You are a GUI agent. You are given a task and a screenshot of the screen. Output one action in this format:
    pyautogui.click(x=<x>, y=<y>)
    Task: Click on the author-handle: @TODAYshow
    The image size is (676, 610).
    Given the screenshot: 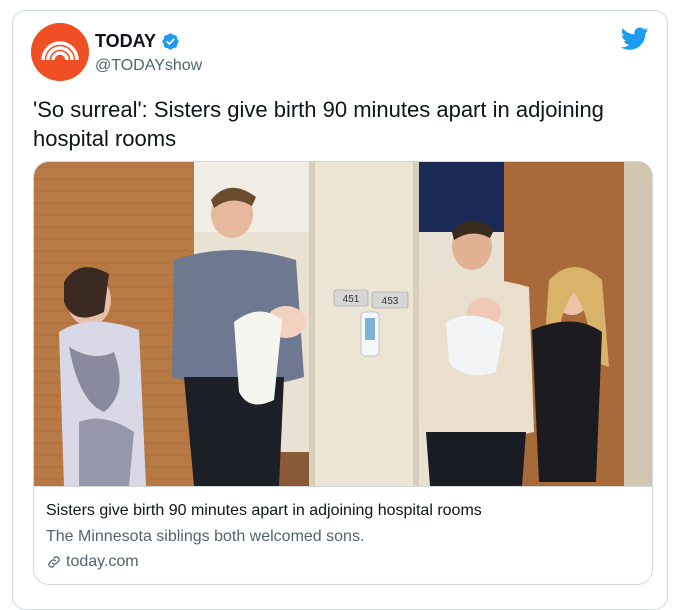 What is the action you would take?
    pyautogui.click(x=148, y=66)
    